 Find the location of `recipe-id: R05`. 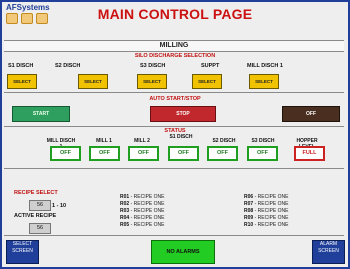

recipe-id: R05 is located at coordinates (125, 225).